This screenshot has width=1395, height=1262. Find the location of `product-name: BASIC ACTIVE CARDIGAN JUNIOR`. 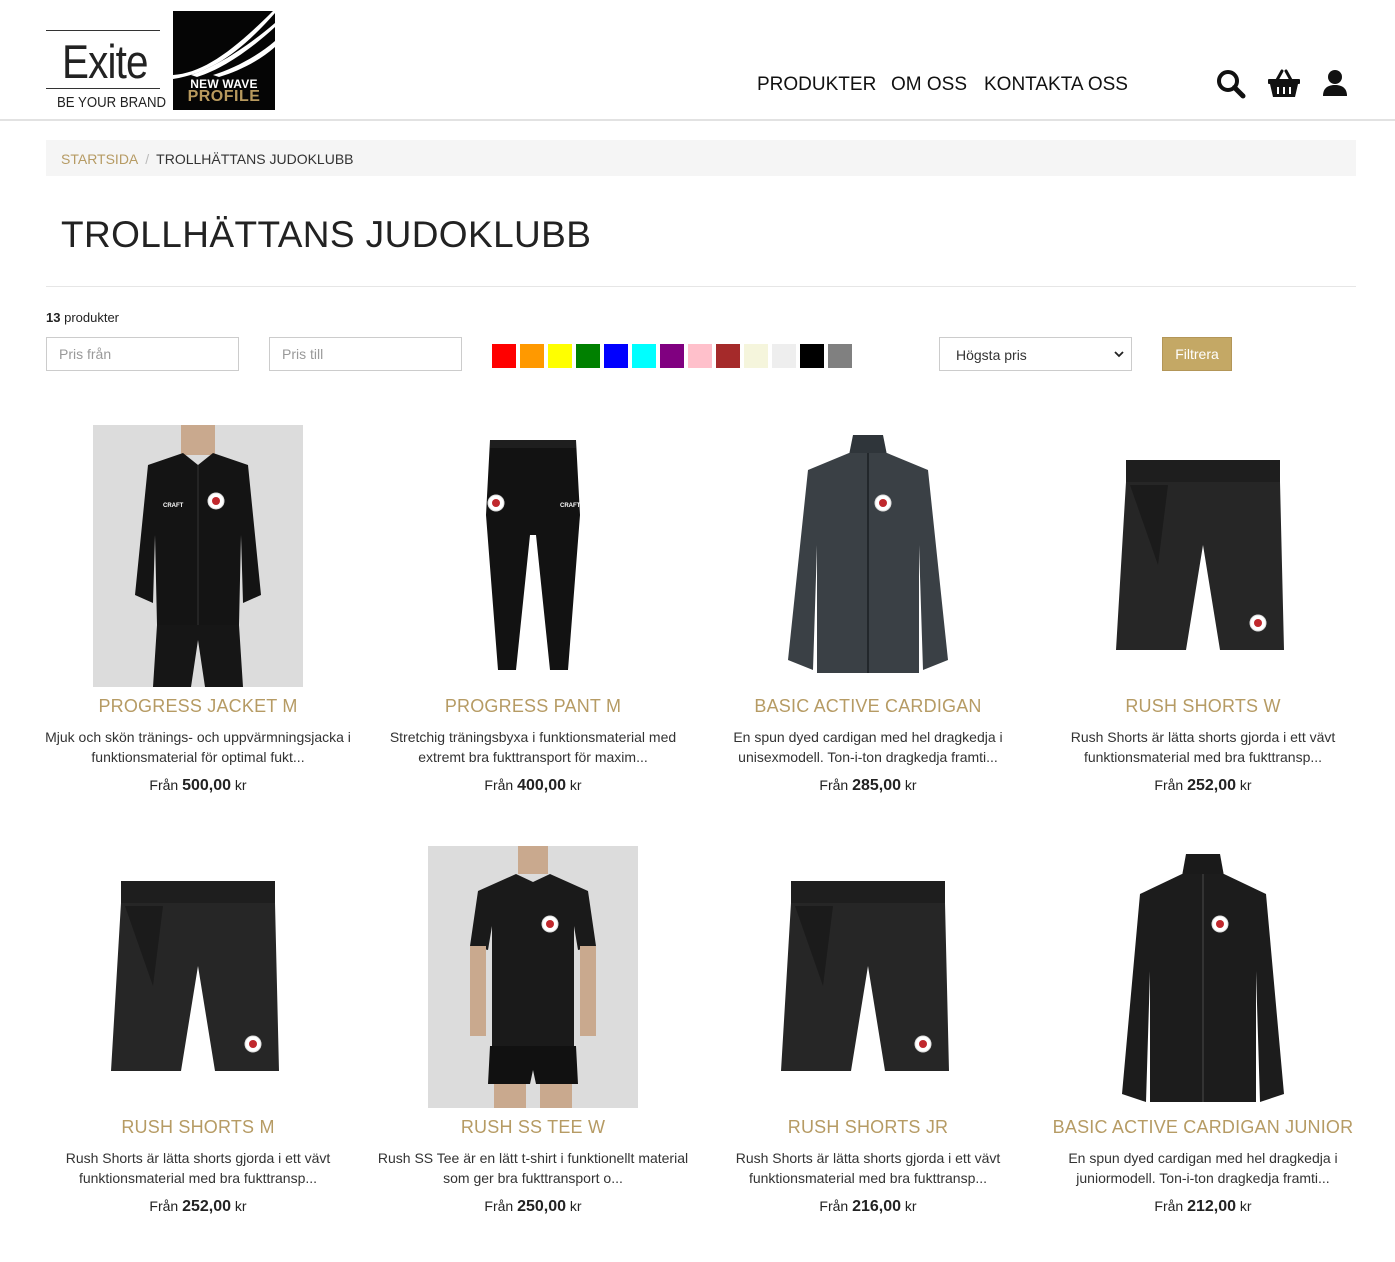

product-name: BASIC ACTIVE CARDIGAN JUNIOR is located at coordinates (1203, 1127).